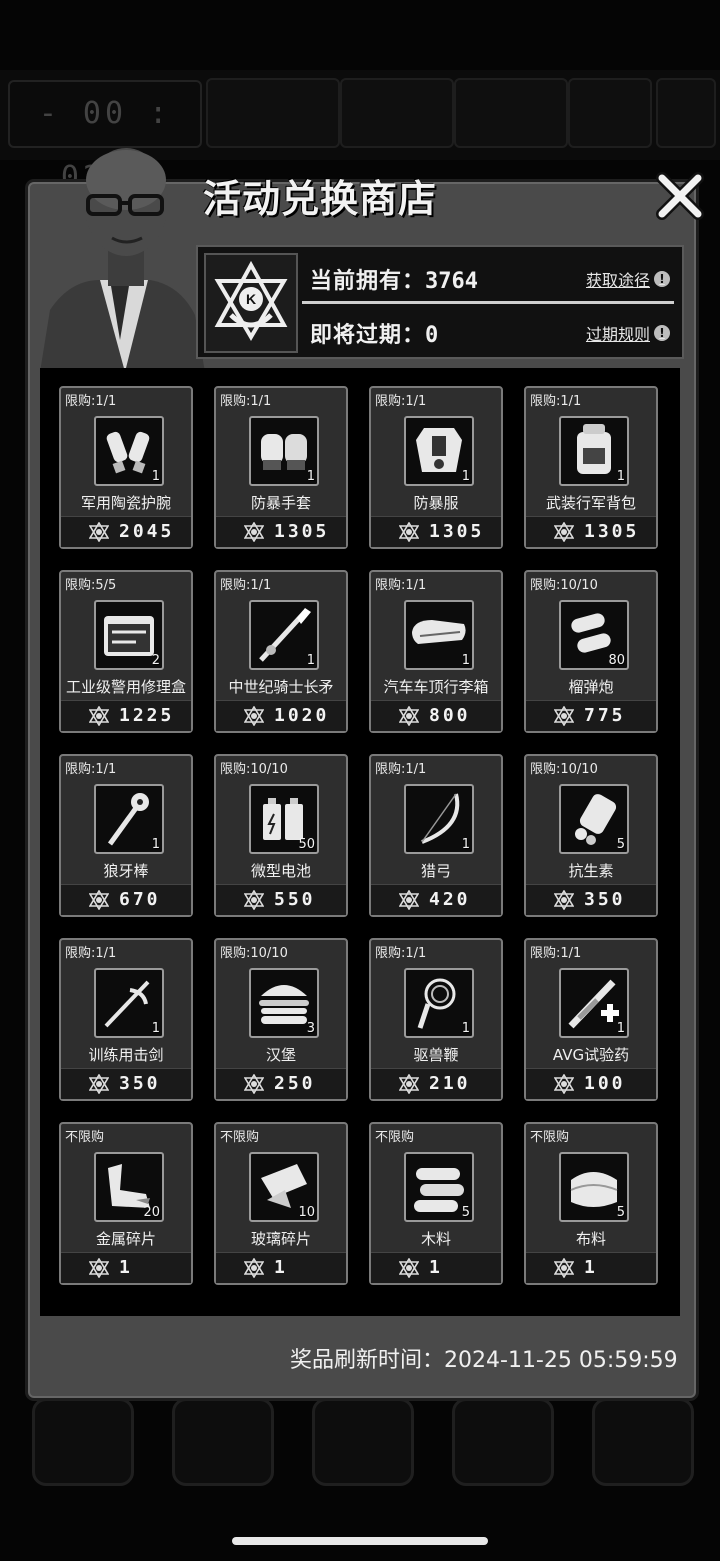 The height and width of the screenshot is (1561, 720). Describe the element at coordinates (450, 899) in the screenshot. I see `item-price: 420` at that location.